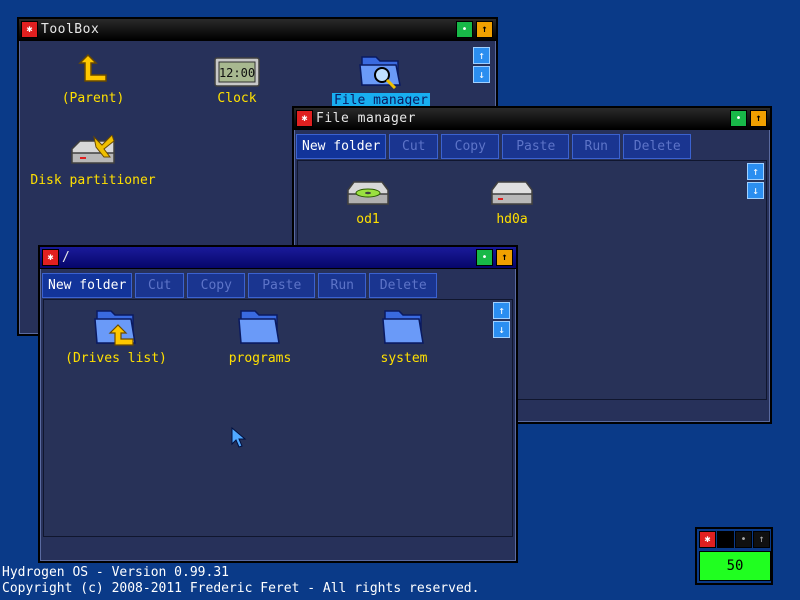 This screenshot has width=800, height=600. Describe the element at coordinates (93, 98) in the screenshot. I see `item-label: (Parent)` at that location.